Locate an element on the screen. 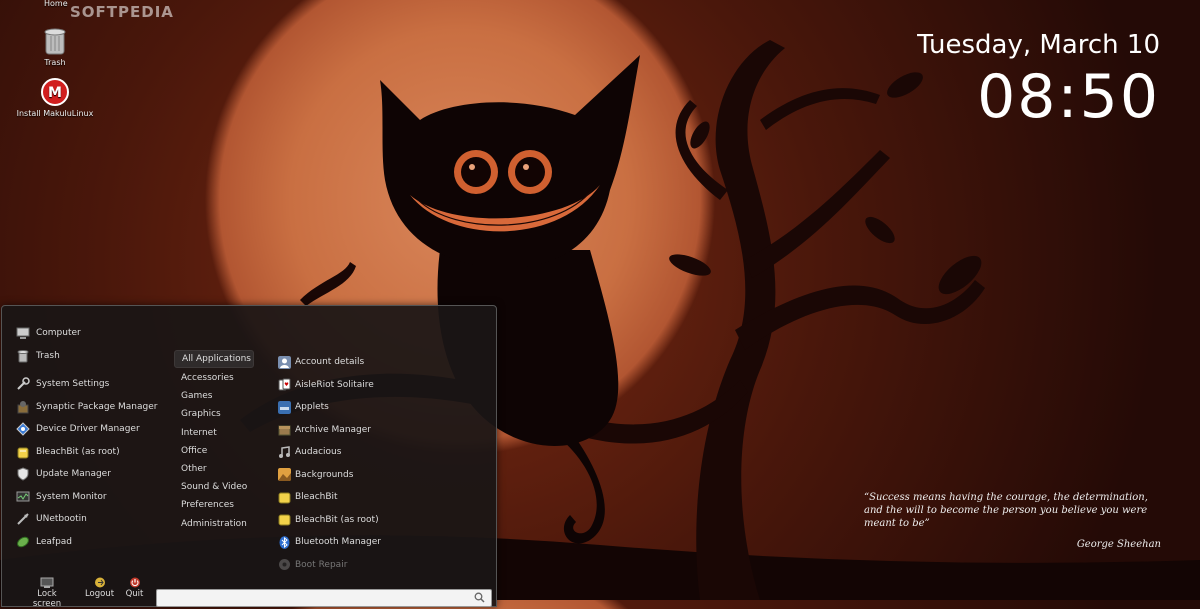 The image size is (1200, 609). fav-update-manager: Update Manager is located at coordinates (96, 474).